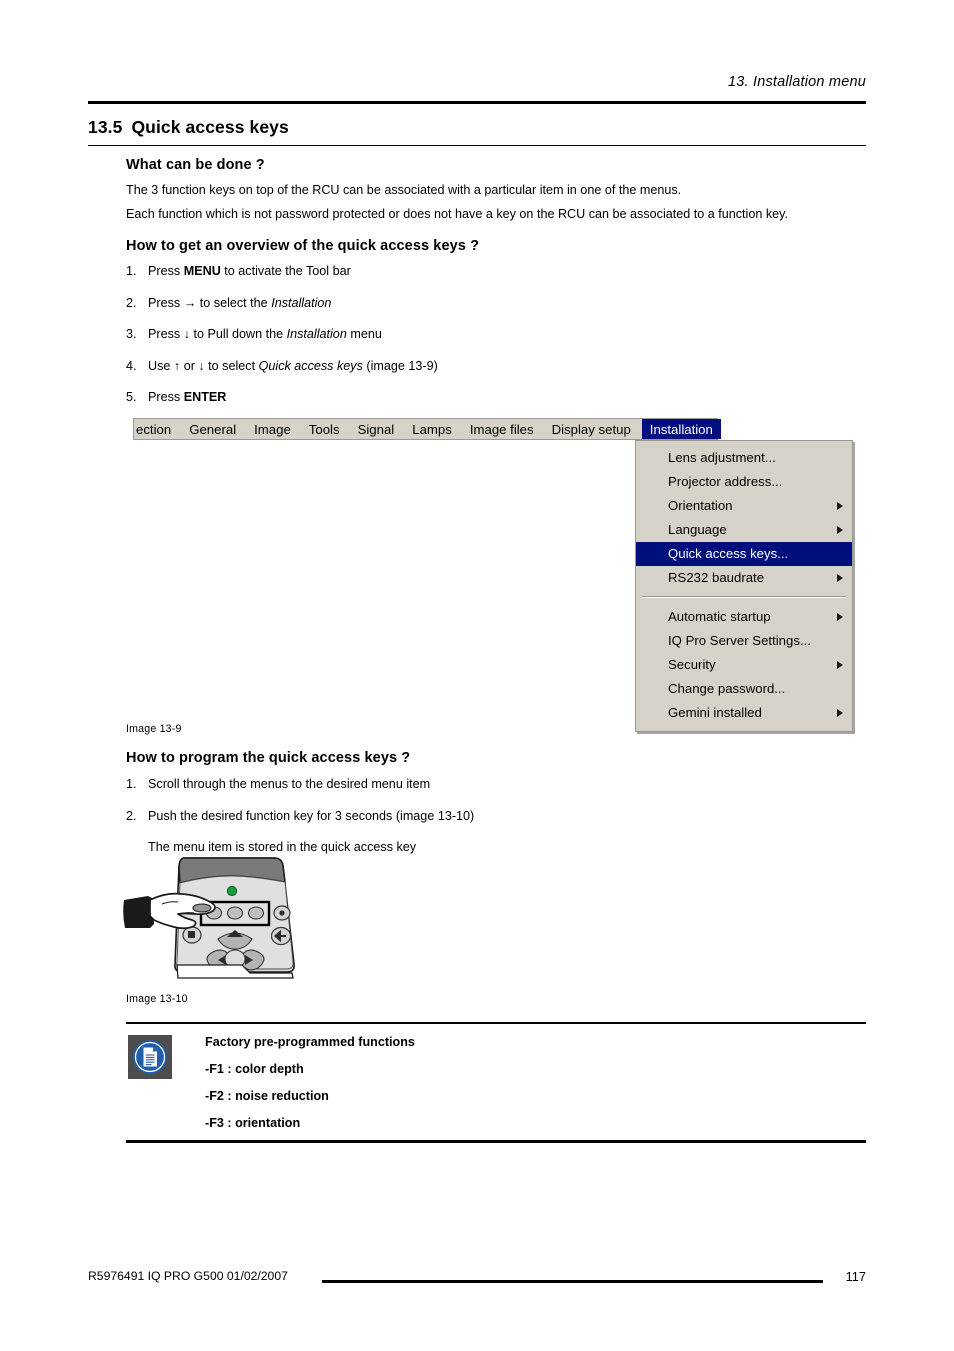 This screenshot has height=1351, width=954. Describe the element at coordinates (210, 302) in the screenshot. I see `step-text-pre: Press → to select the` at that location.